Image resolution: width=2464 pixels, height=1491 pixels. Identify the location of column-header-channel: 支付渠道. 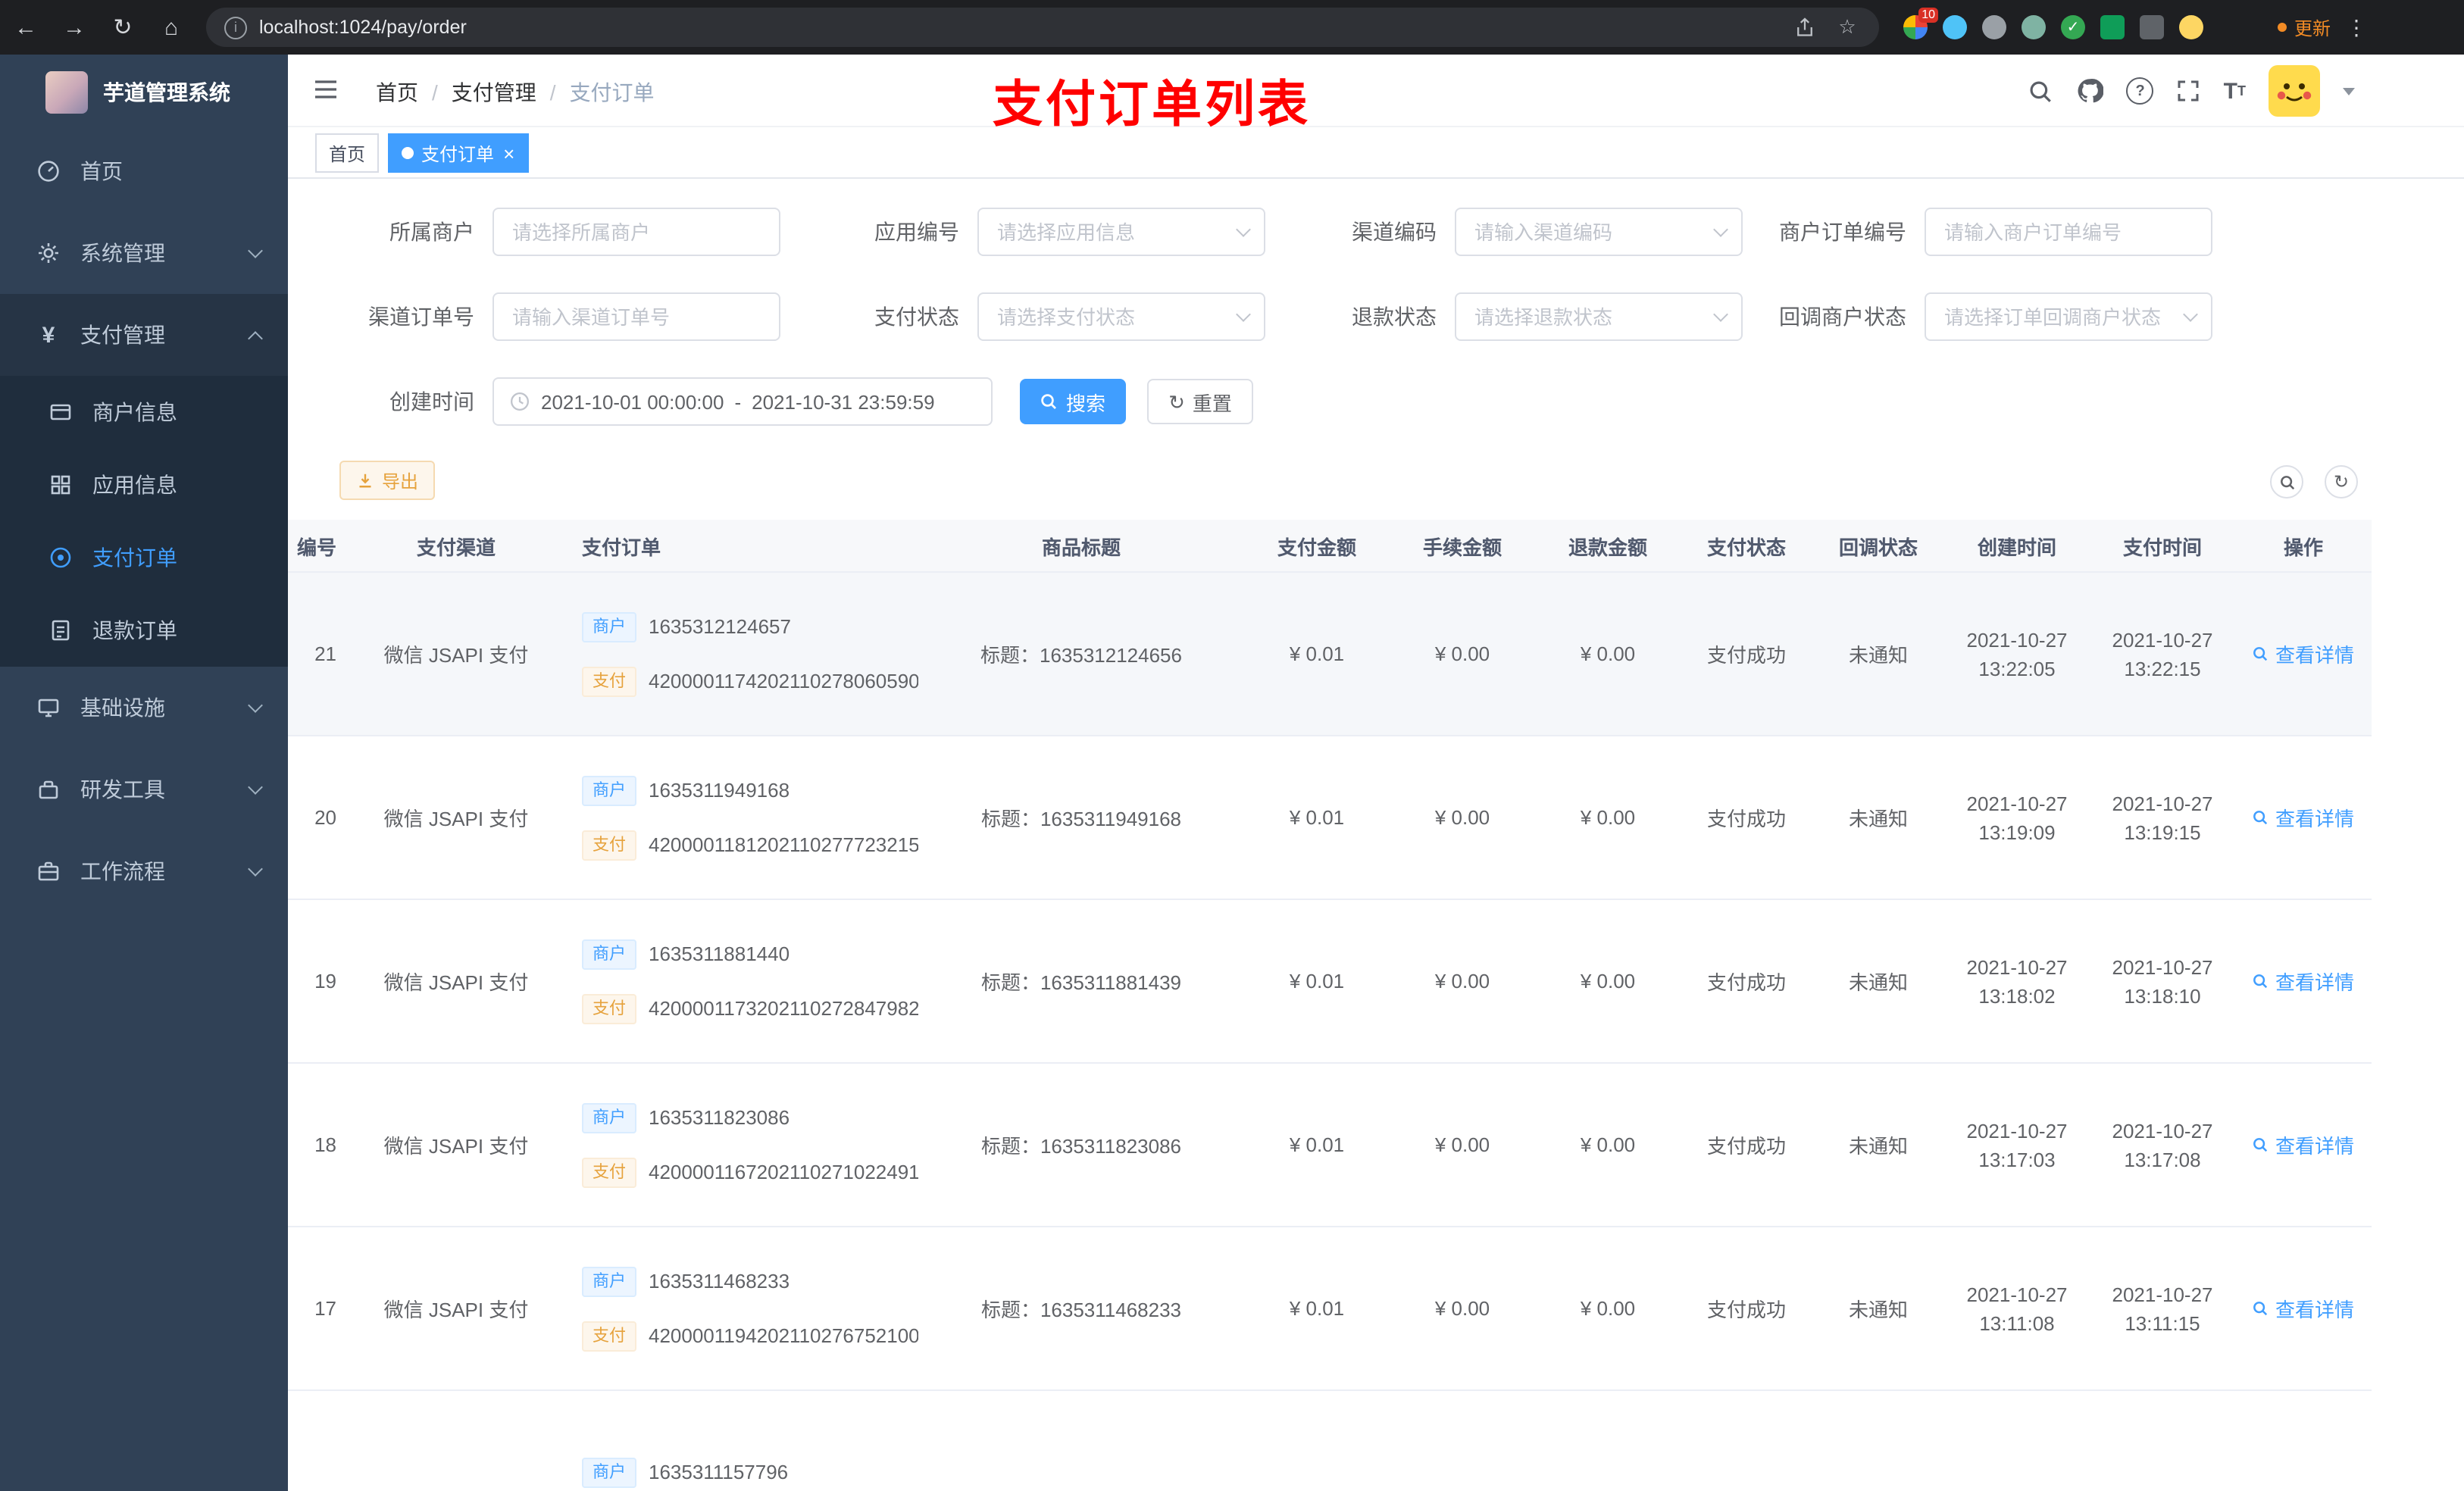
(456, 547).